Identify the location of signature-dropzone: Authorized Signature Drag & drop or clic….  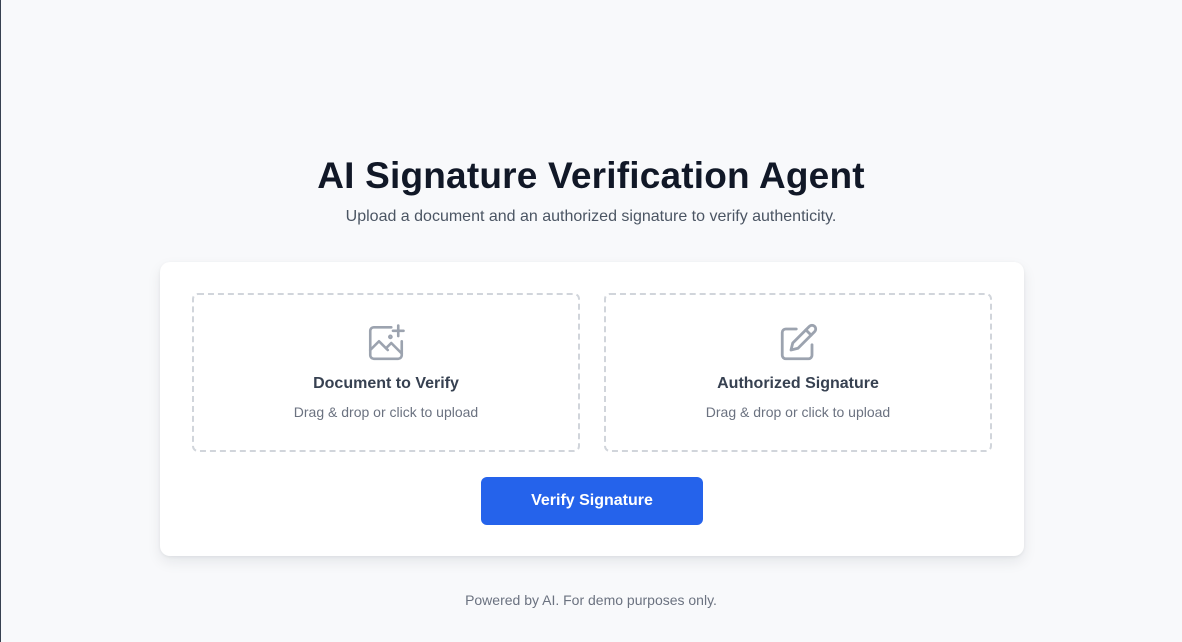
(798, 372).